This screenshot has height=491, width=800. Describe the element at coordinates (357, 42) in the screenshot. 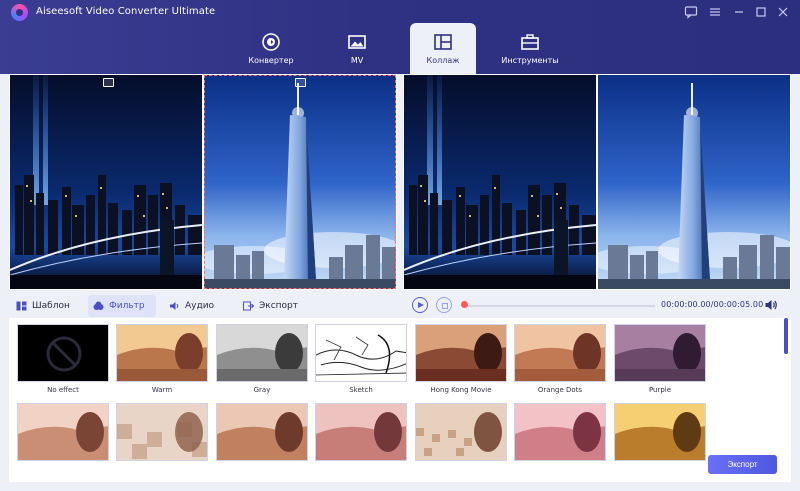

I see `mv-image-icon` at that location.